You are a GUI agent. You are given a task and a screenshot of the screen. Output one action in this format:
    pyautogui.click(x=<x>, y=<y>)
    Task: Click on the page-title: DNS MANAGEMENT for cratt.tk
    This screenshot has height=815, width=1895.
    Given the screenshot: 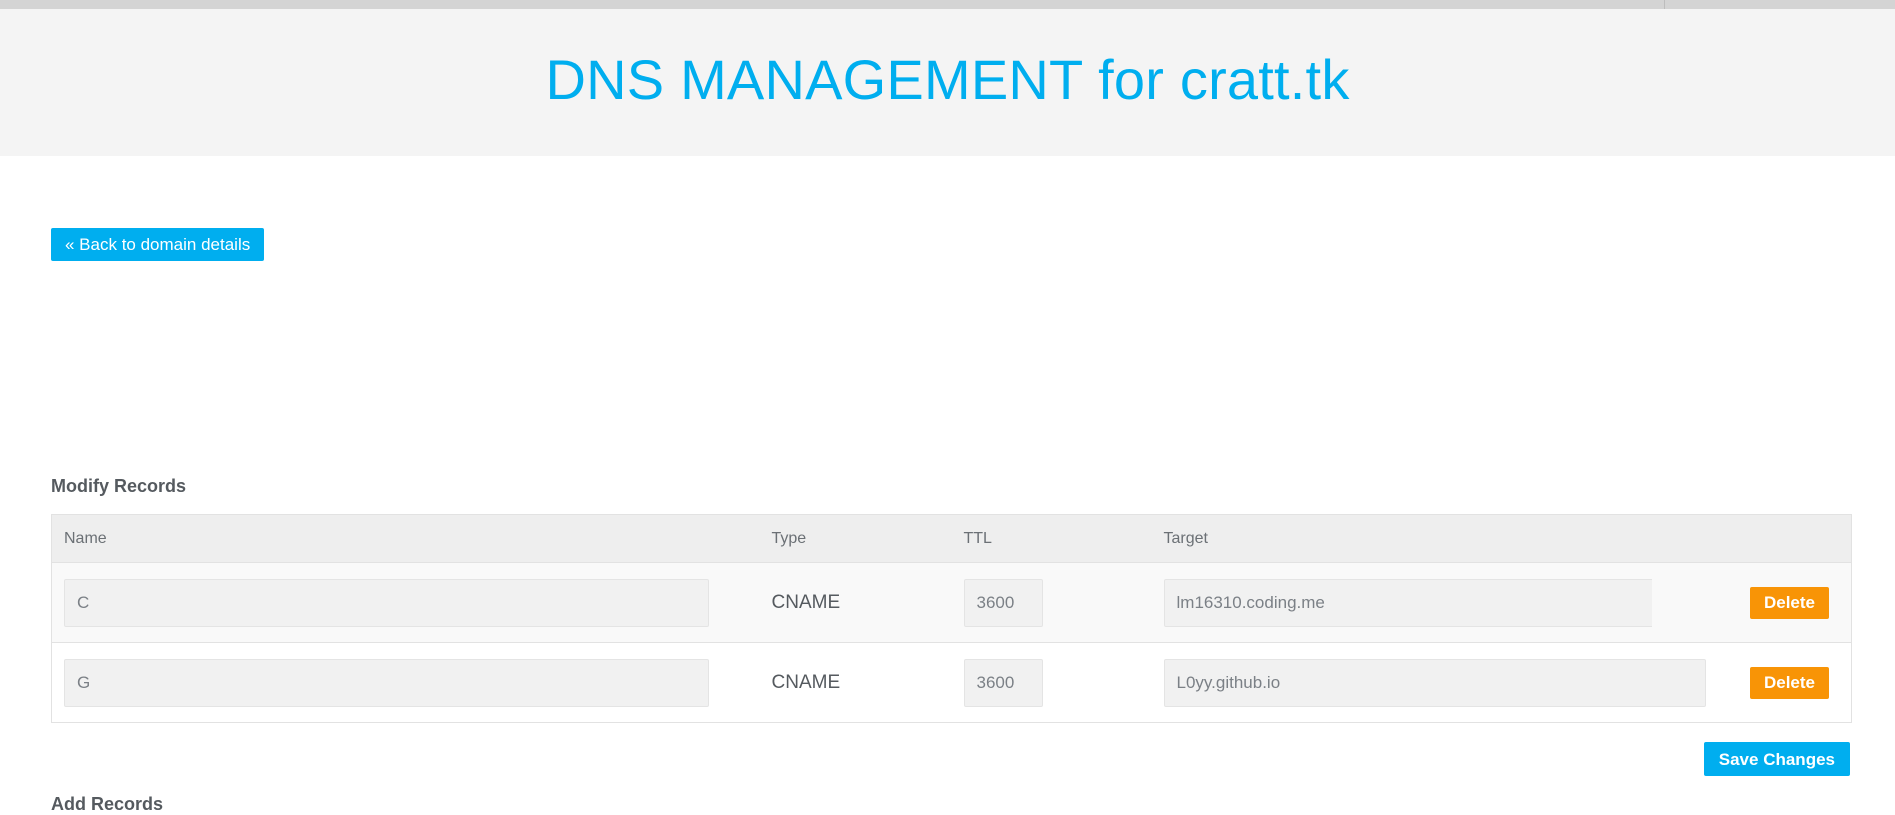 What is the action you would take?
    pyautogui.click(x=947, y=79)
    